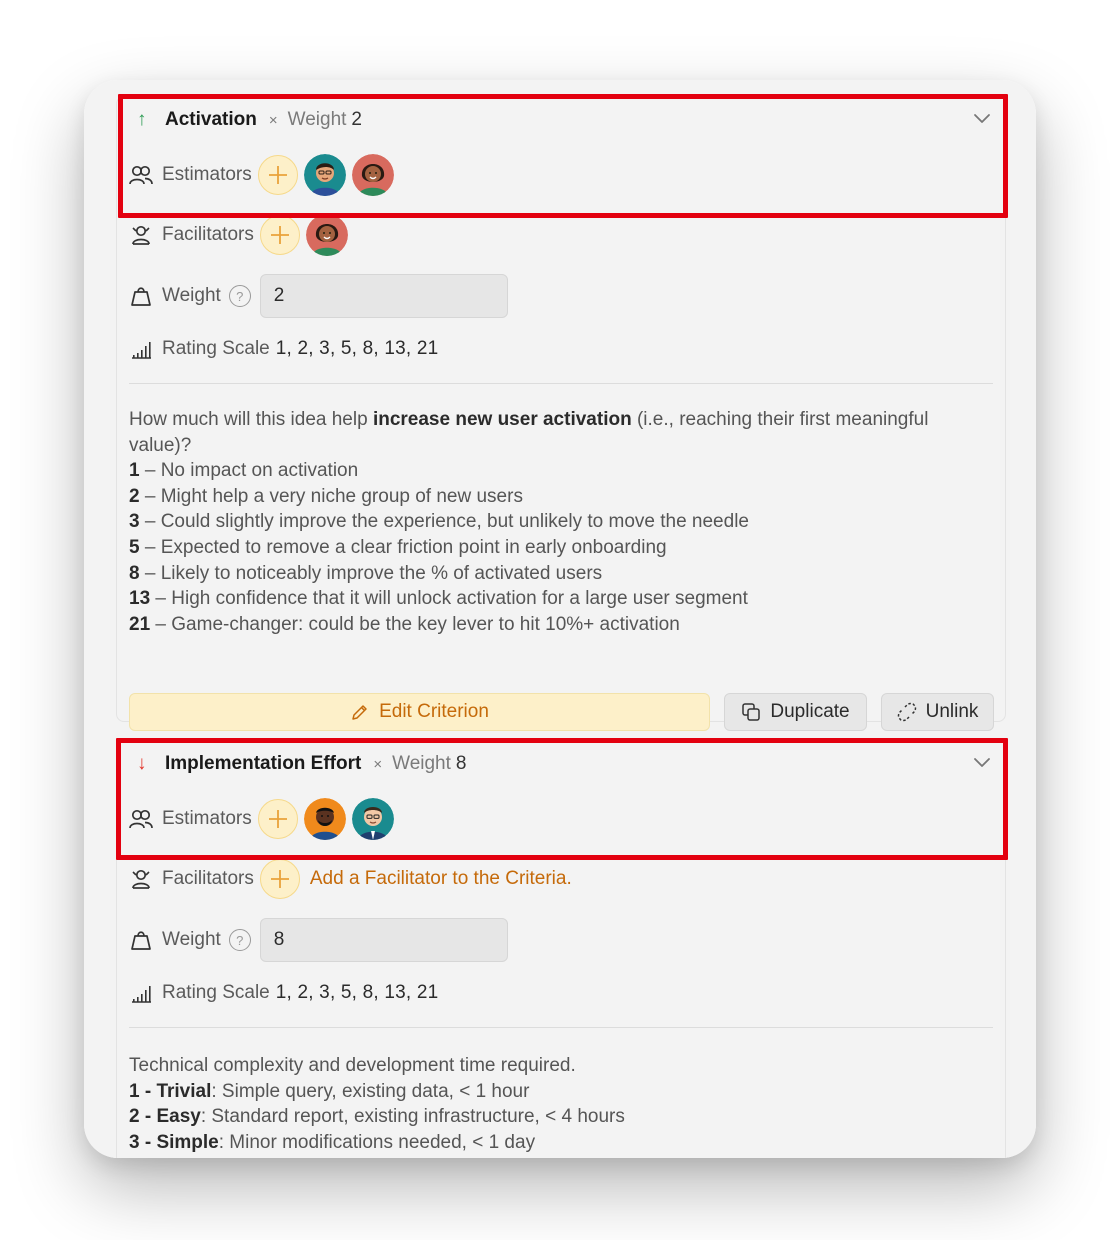  I want to click on duplicate-label: Duplicate, so click(810, 711).